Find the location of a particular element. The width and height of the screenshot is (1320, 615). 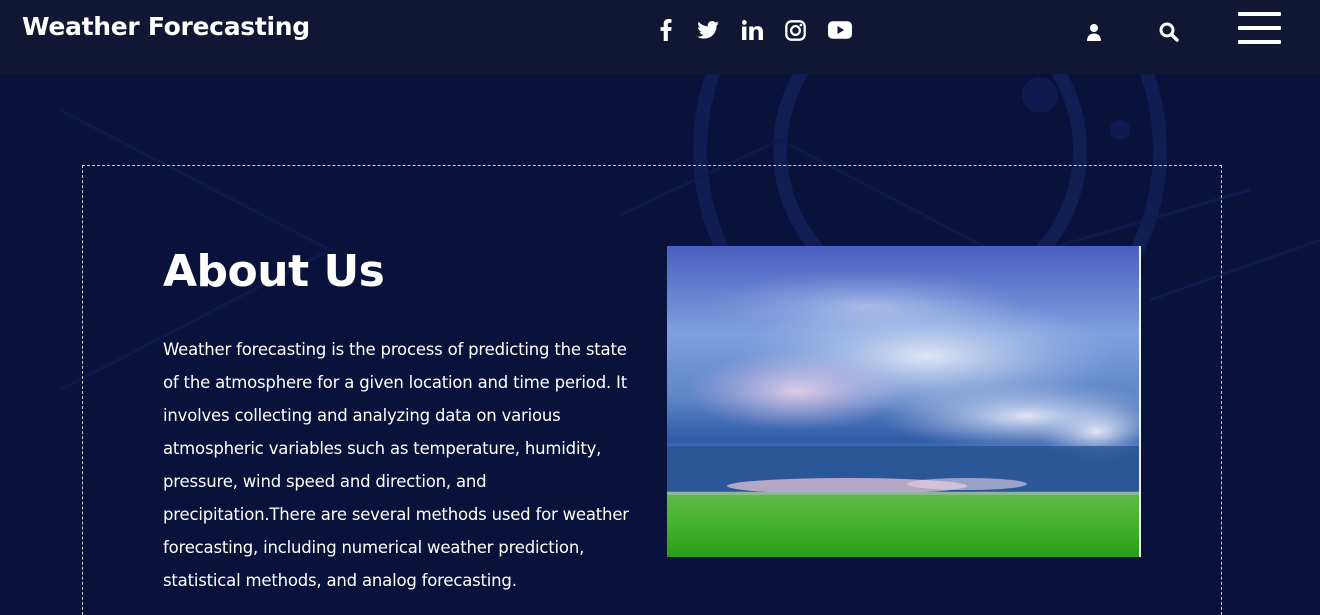

twitter-icon is located at coordinates (708, 30).